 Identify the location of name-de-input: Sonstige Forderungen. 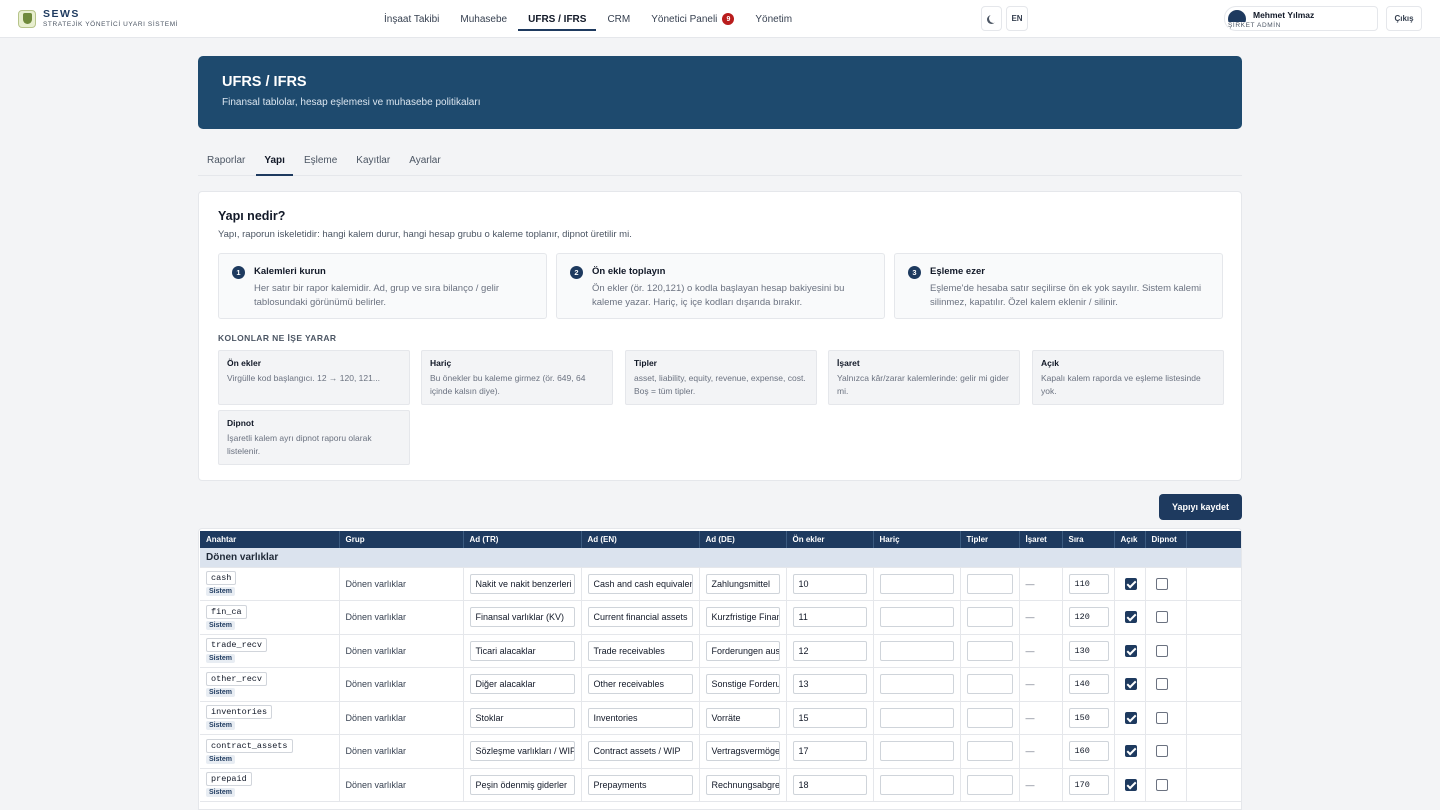
(742, 684).